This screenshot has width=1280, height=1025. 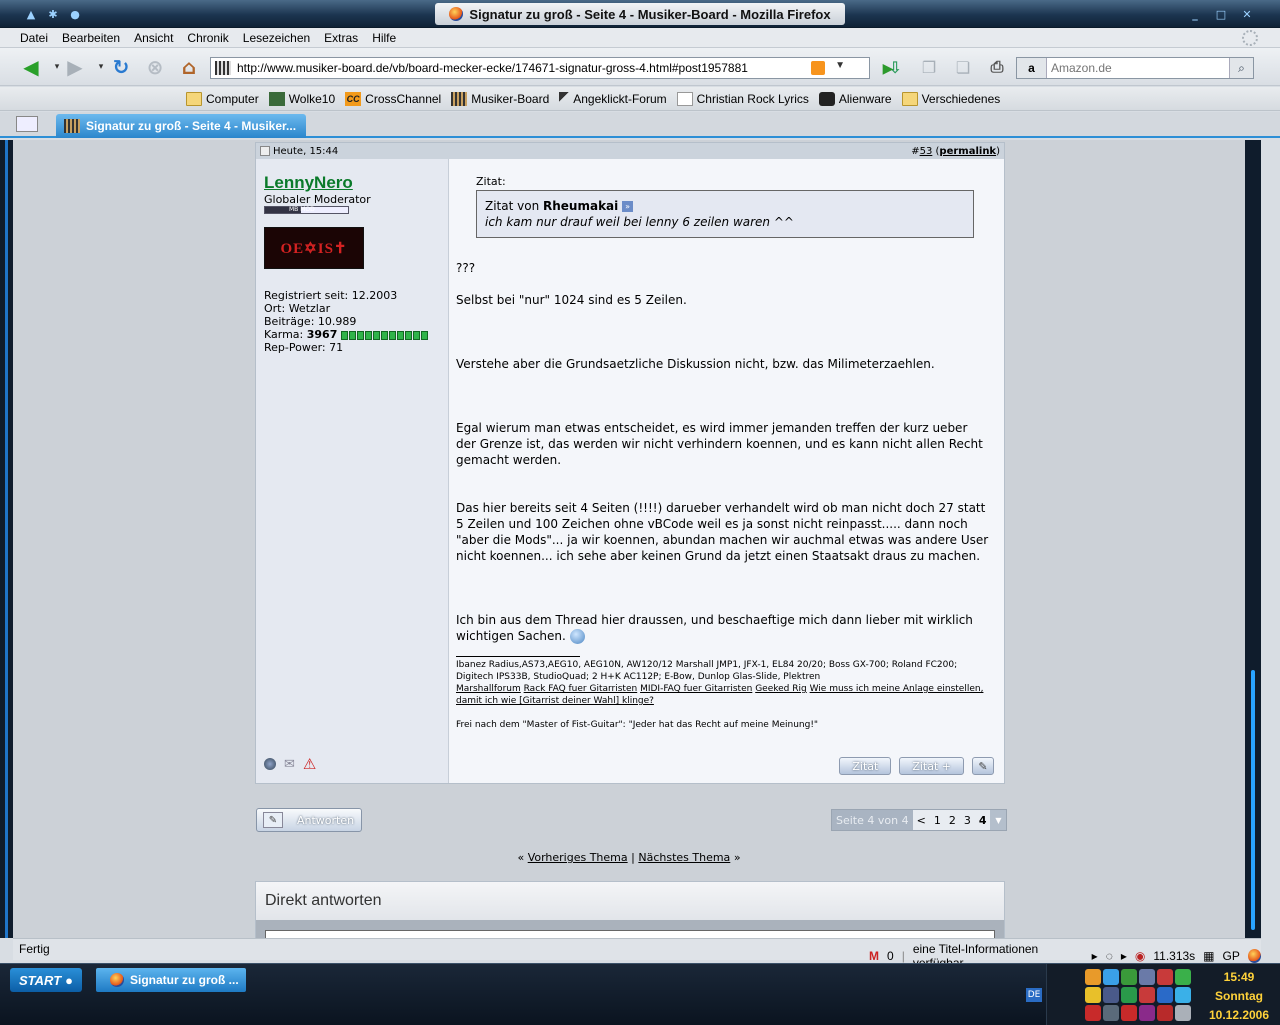 What do you see at coordinates (121, 67) in the screenshot?
I see `reload-icon: ↻` at bounding box center [121, 67].